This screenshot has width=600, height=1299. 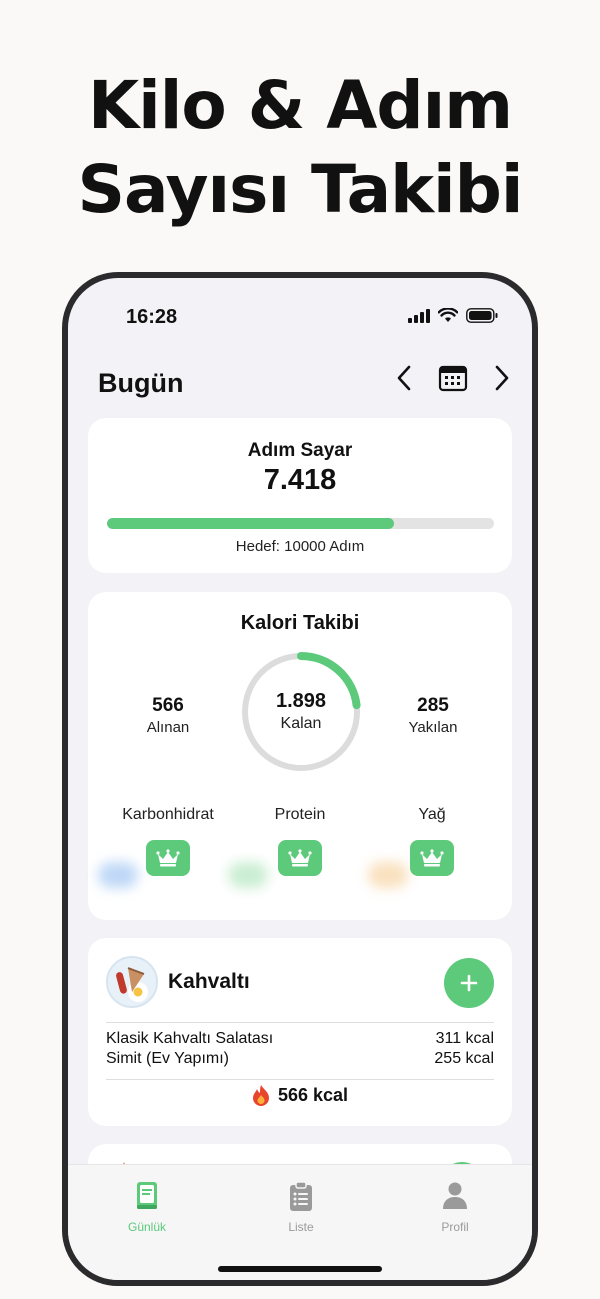 I want to click on remaining-label: Kalan, so click(x=301, y=723).